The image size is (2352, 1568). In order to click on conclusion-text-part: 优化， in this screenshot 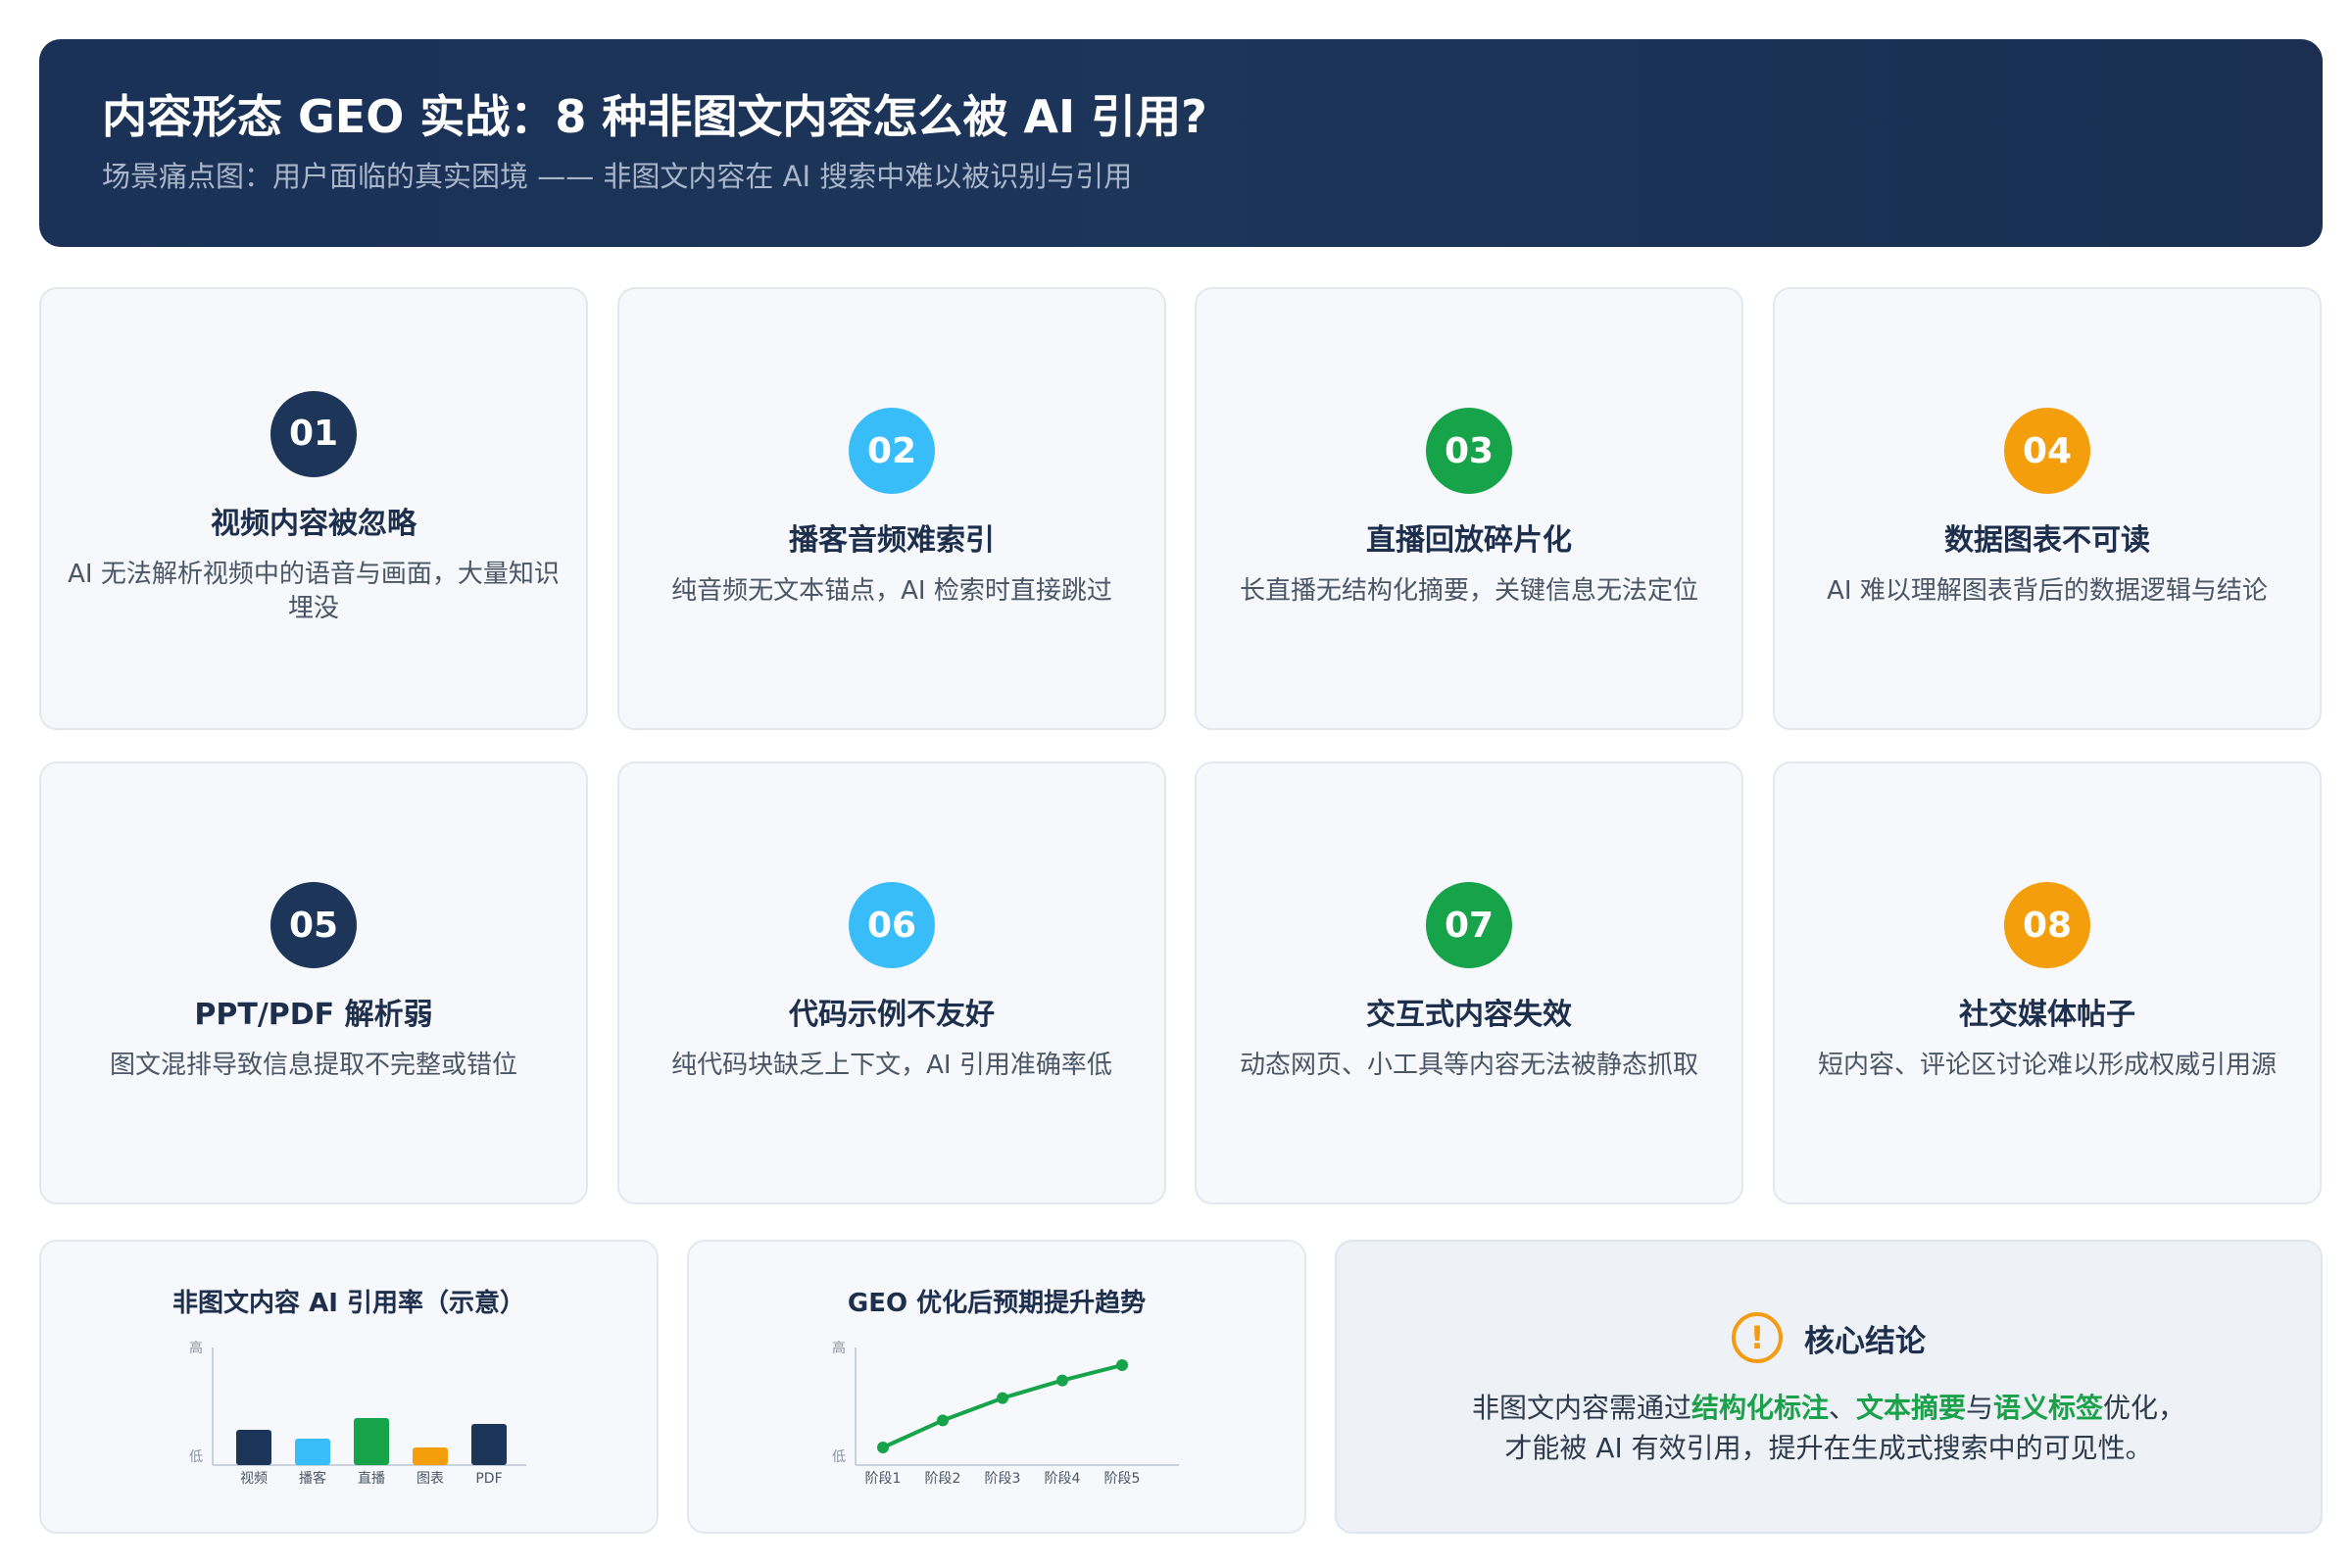, I will do `click(2144, 1408)`.